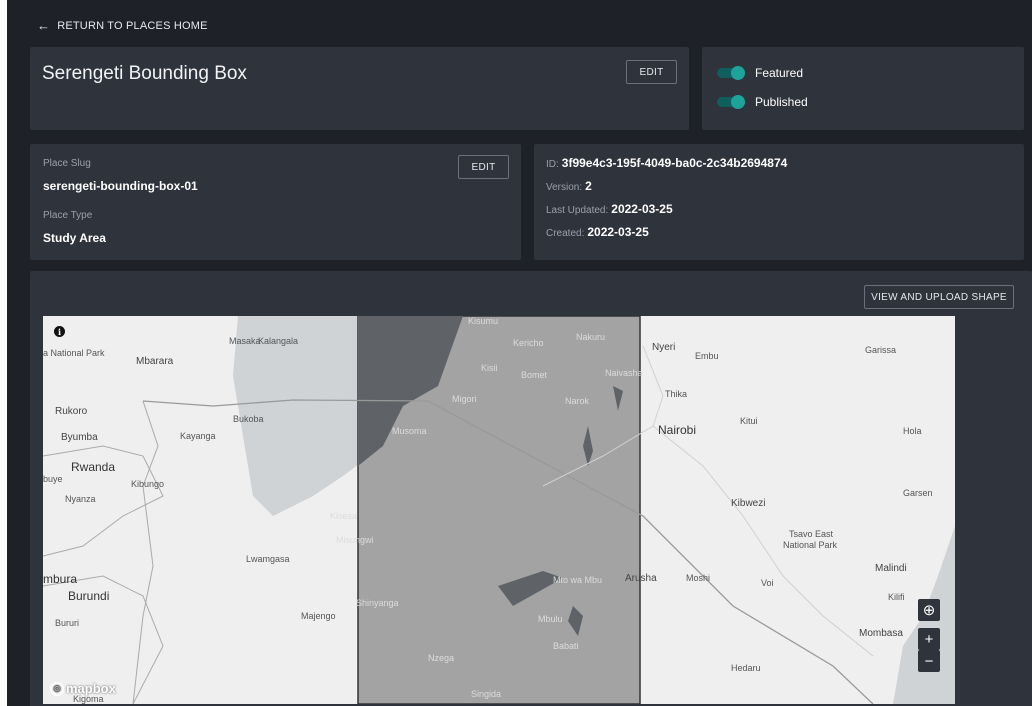 Image resolution: width=1032 pixels, height=706 pixels. What do you see at coordinates (268, 559) in the screenshot?
I see `map-label: Lwamgasa` at bounding box center [268, 559].